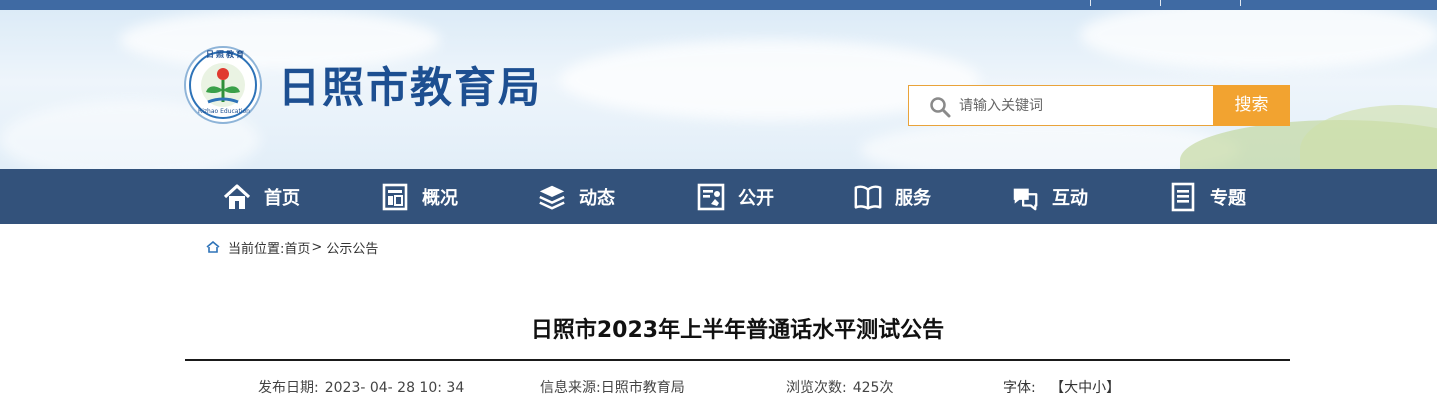 This screenshot has width=1437, height=410. I want to click on publish-date-value: 2023- 04- 28 10: 34, so click(394, 388).